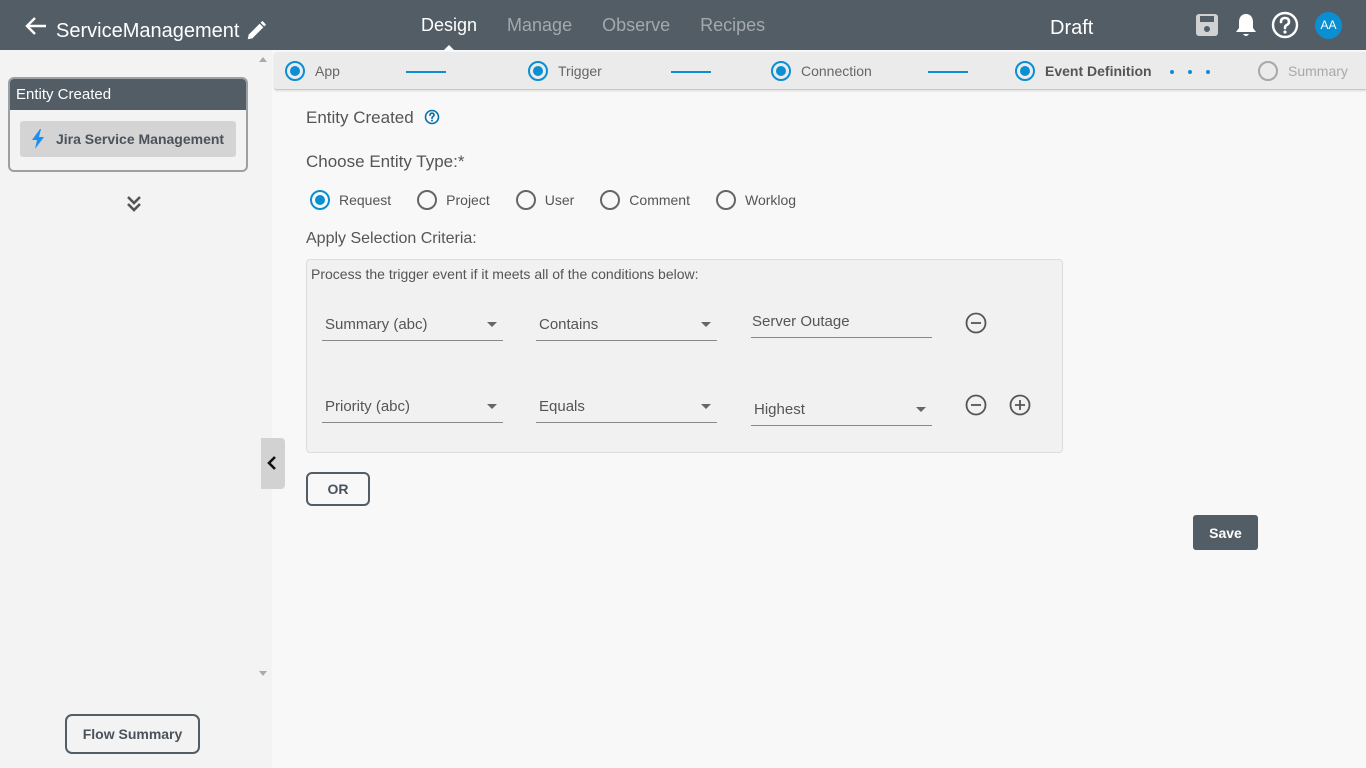 The image size is (1366, 768). I want to click on node-title: Entity Created, so click(128, 94).